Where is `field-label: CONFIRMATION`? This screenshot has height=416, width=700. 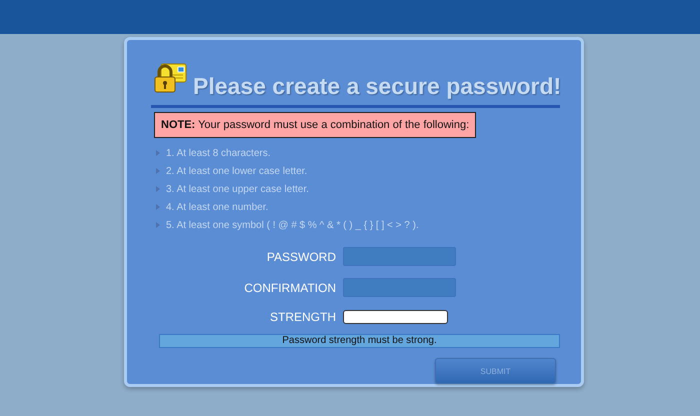
field-label: CONFIRMATION is located at coordinates (290, 287).